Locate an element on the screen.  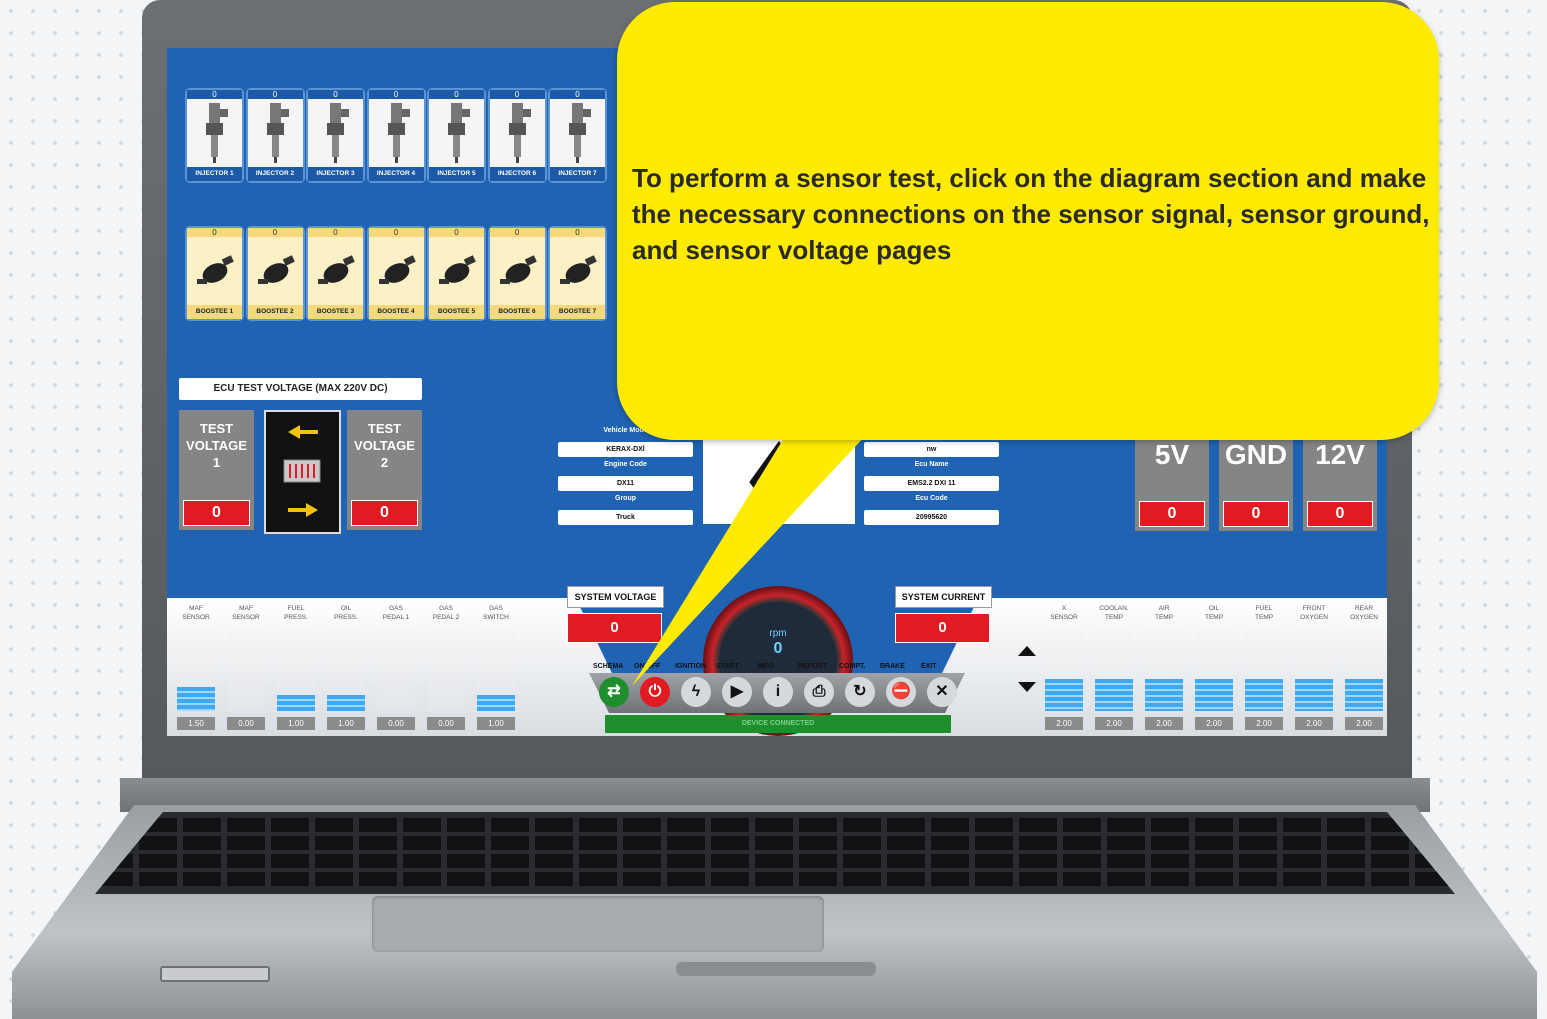
lightning-icon: ϟ is located at coordinates (696, 692).